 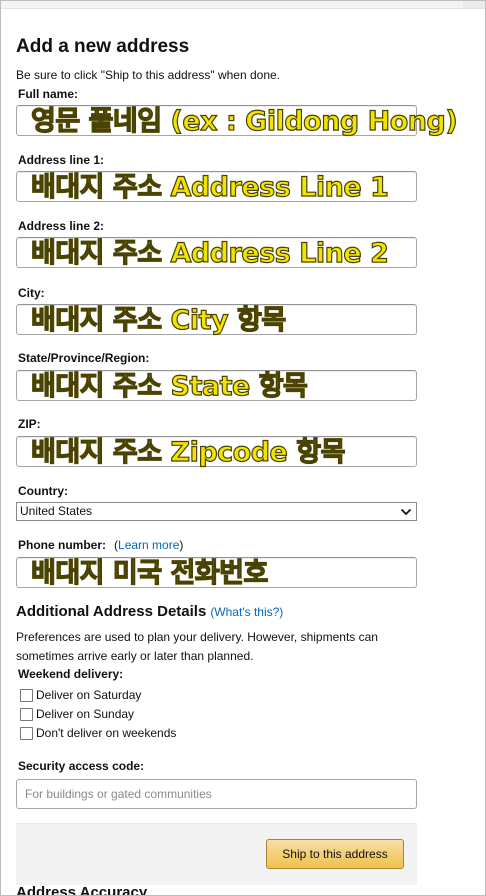 What do you see at coordinates (31, 293) in the screenshot?
I see `city-label: City:` at bounding box center [31, 293].